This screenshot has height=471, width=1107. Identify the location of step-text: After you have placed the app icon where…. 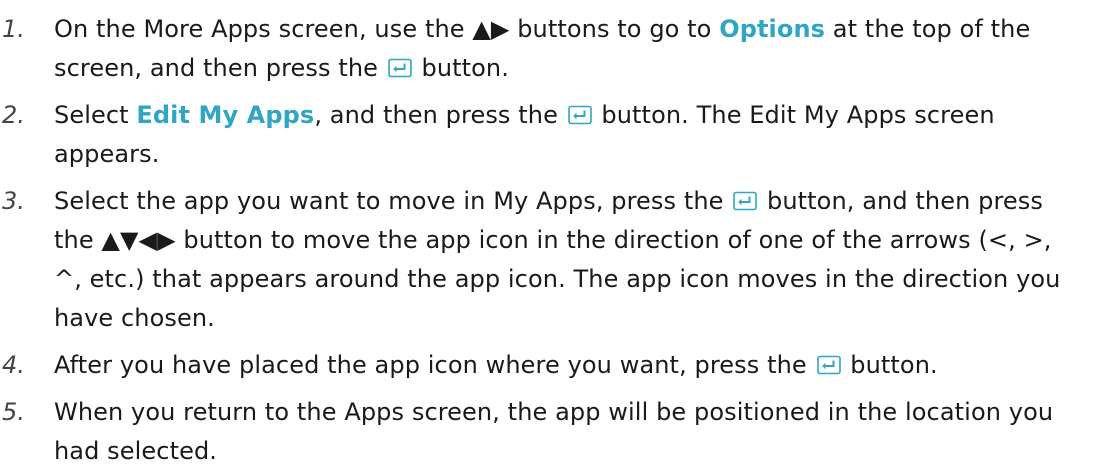
(570, 365).